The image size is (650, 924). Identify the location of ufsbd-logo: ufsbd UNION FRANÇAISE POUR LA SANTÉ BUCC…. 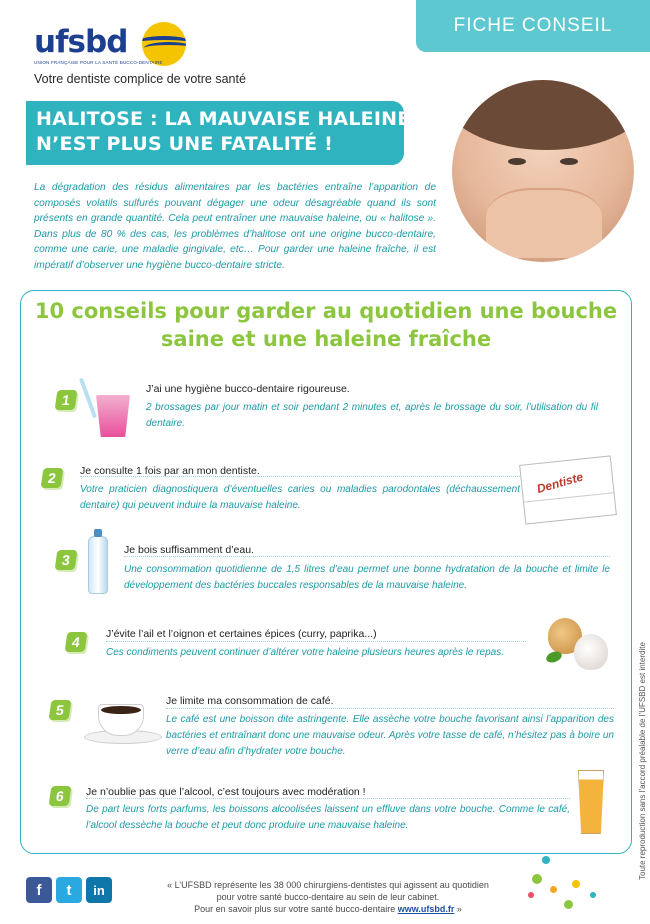
(114, 47).